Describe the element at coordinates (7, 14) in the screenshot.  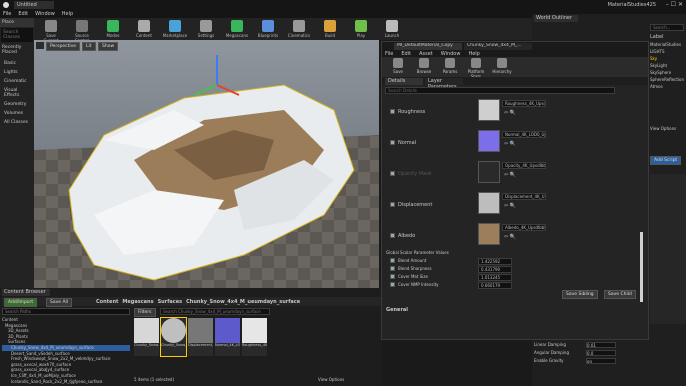
I see `menu-file: File` at that location.